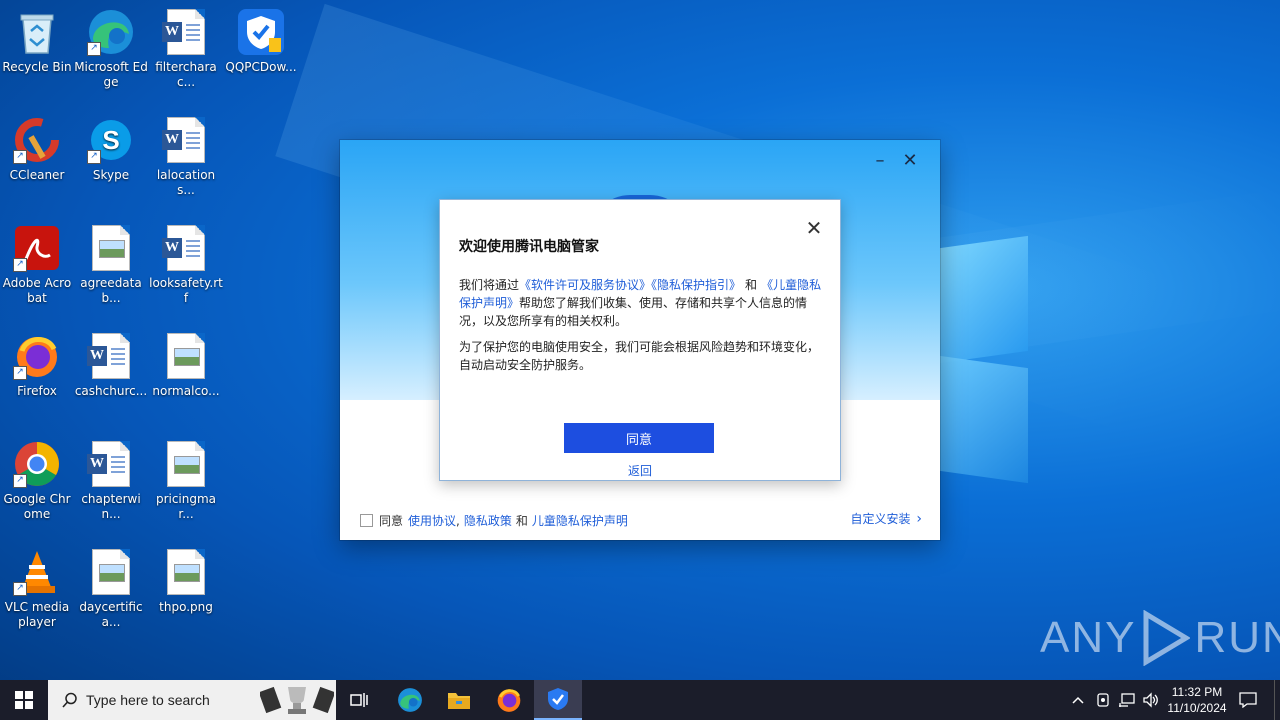 Image resolution: width=1280 pixels, height=720 pixels. Describe the element at coordinates (509, 700) in the screenshot. I see `taskbar-firefox-button` at that location.